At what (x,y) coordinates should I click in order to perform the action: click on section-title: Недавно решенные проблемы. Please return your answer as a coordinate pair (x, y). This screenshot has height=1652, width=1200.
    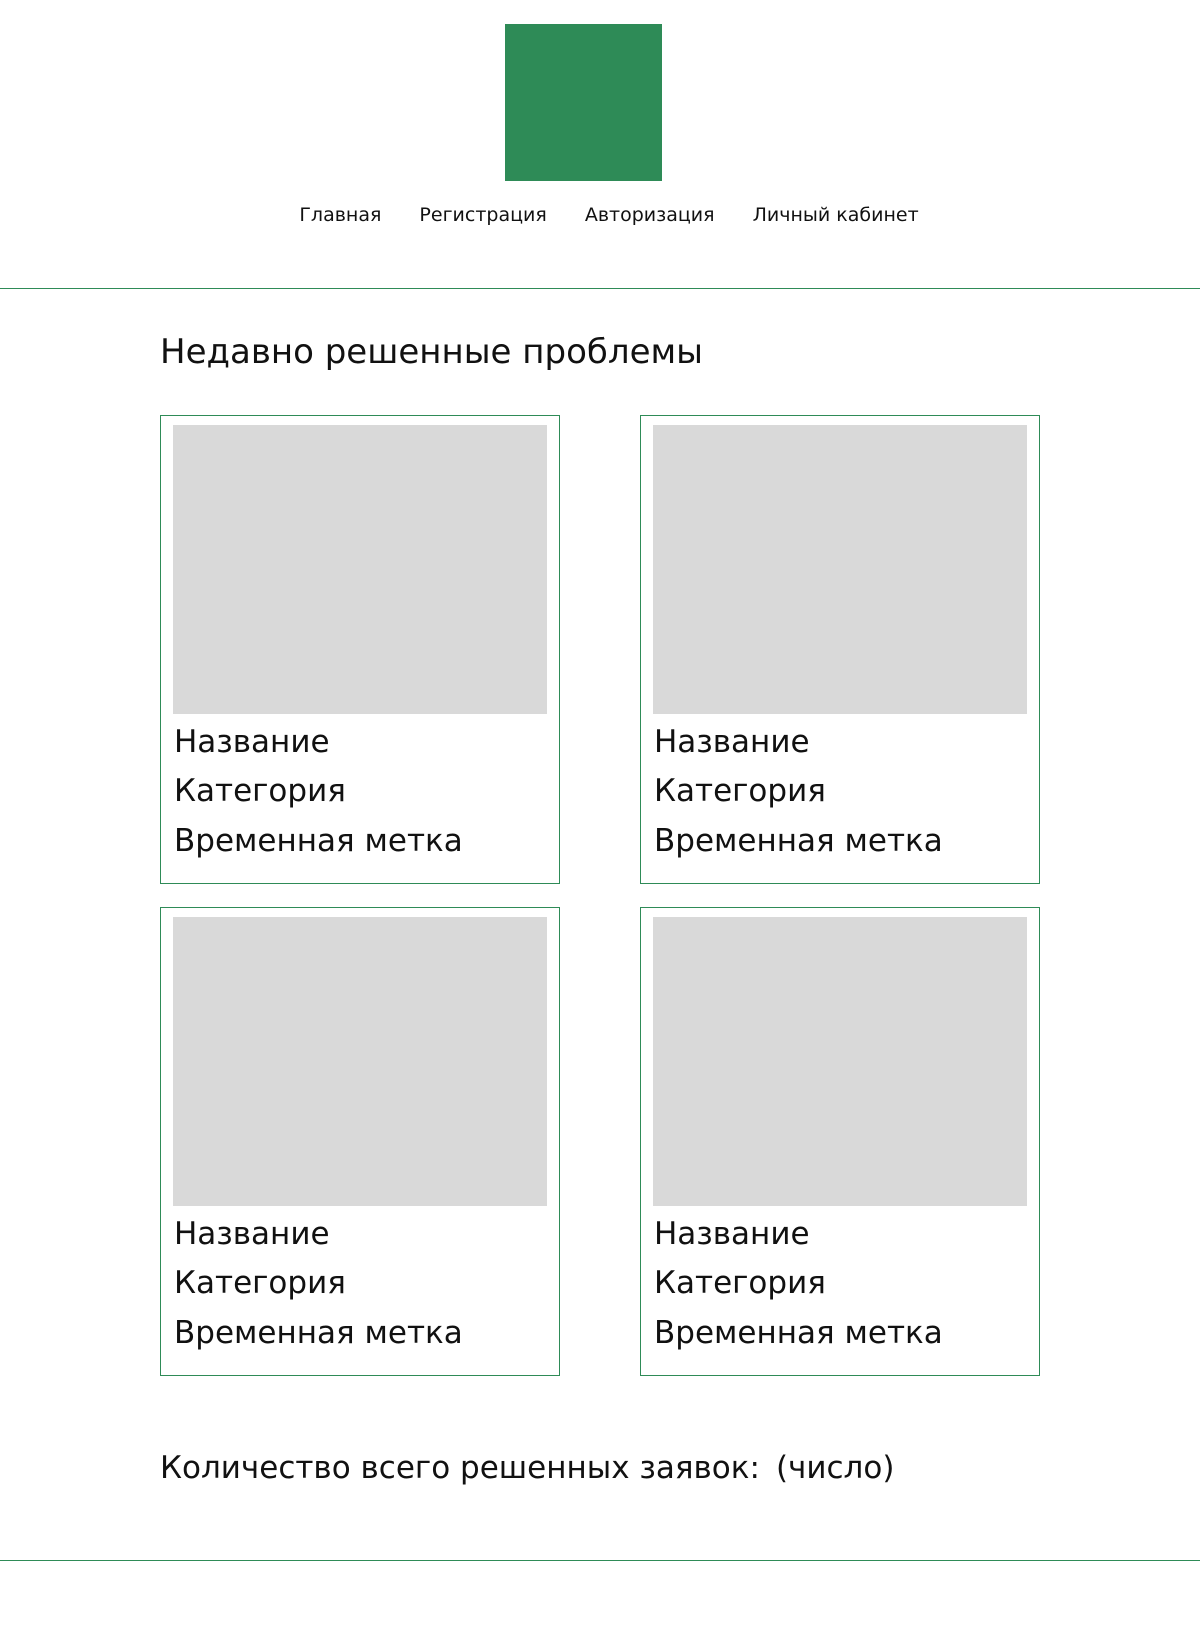
    Looking at the image, I should click on (431, 352).